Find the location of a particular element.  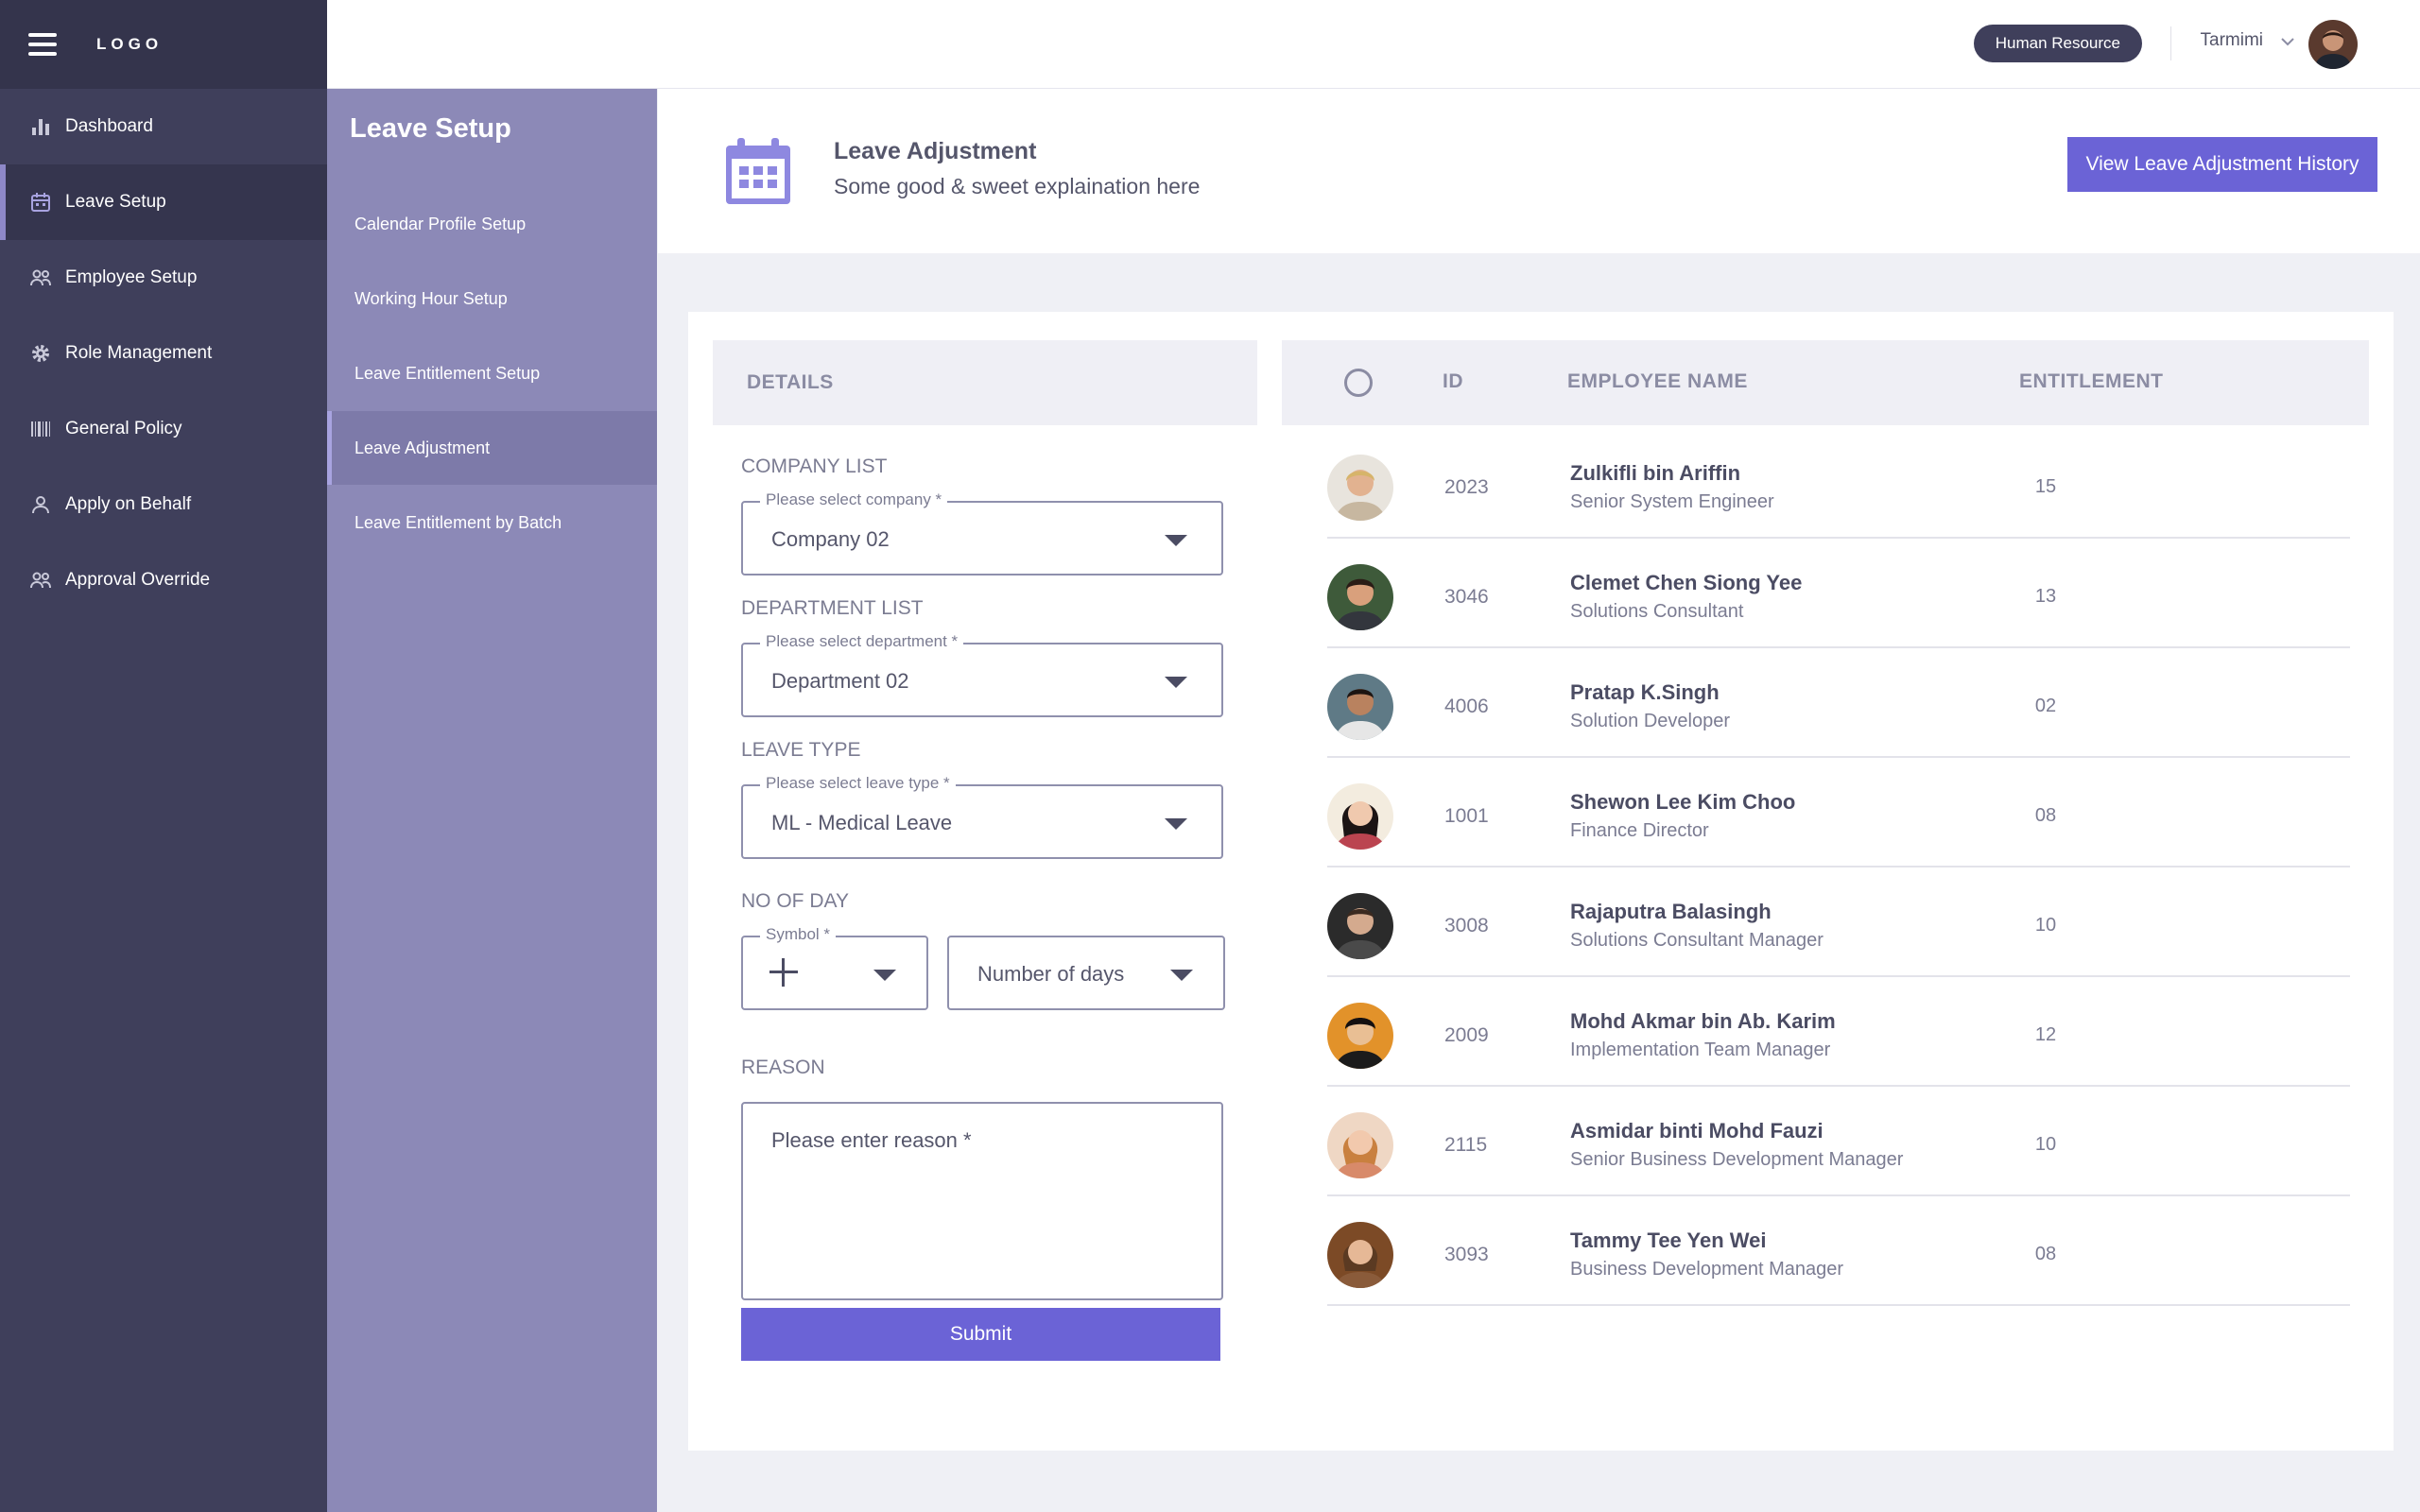

sidebar-item-apply-on-behalf: Apply on Behalf is located at coordinates (163, 504).